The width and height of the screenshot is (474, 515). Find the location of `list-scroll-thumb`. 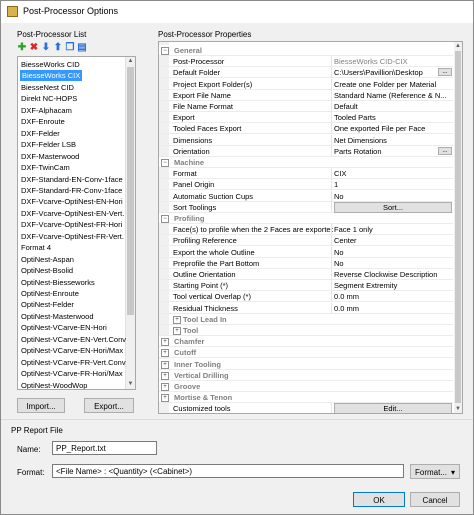

list-scroll-thumb is located at coordinates (130, 191).